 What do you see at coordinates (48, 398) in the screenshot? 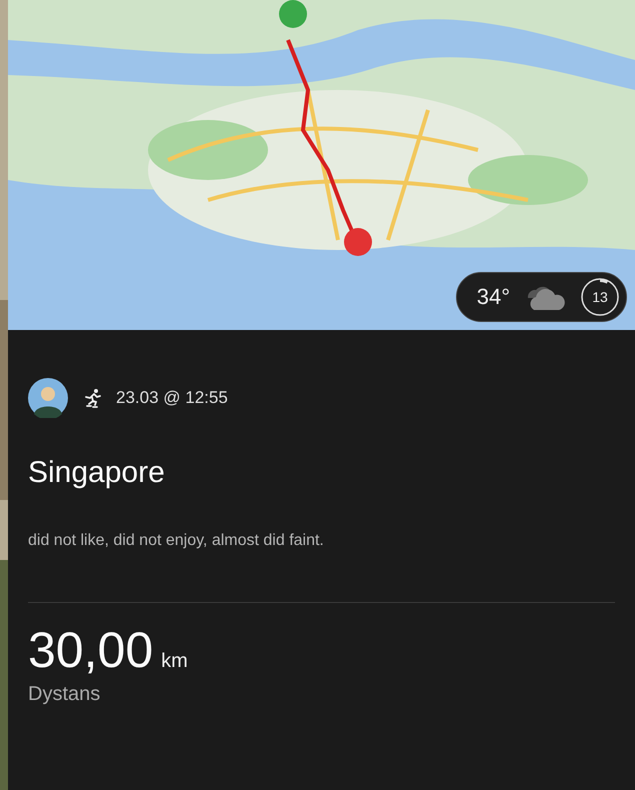
I see `avatar-icon` at bounding box center [48, 398].